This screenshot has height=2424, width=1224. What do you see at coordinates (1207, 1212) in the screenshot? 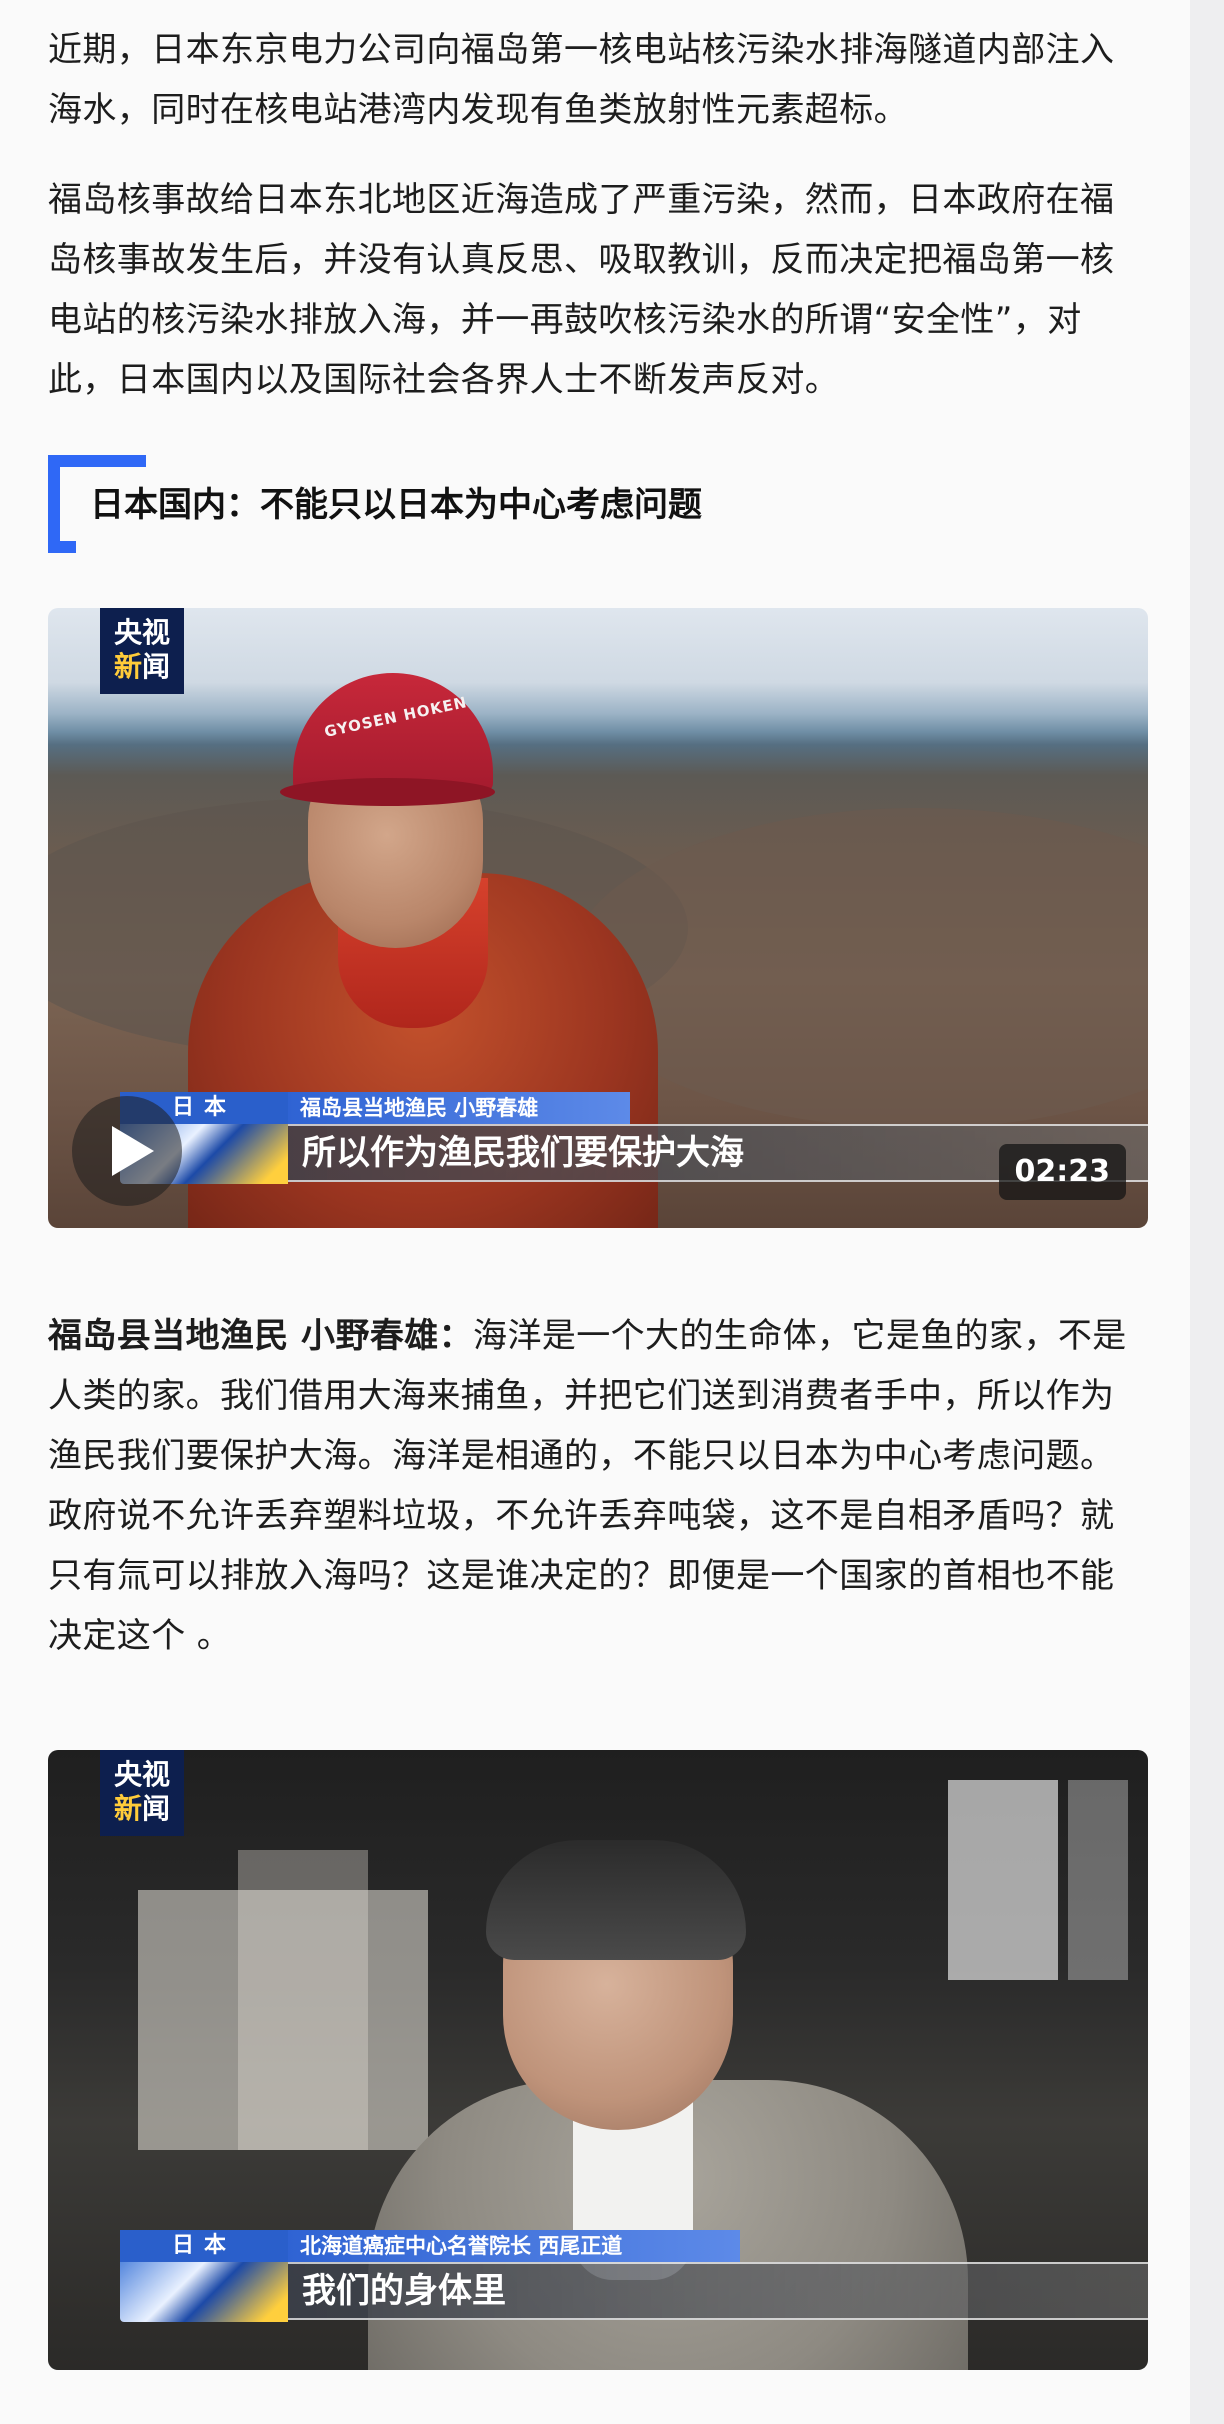
I see `page-right-gutter` at bounding box center [1207, 1212].